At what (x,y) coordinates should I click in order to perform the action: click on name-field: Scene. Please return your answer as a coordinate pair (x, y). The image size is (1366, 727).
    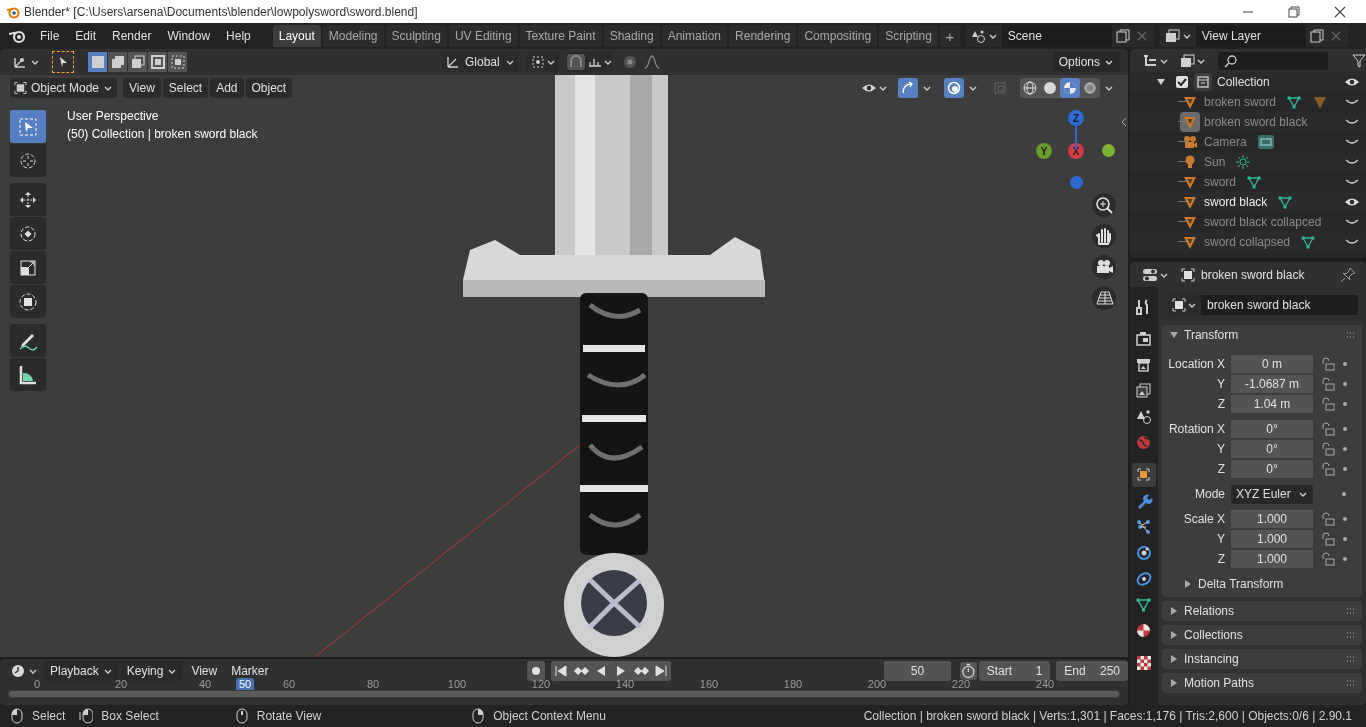
    Looking at the image, I should click on (1056, 36).